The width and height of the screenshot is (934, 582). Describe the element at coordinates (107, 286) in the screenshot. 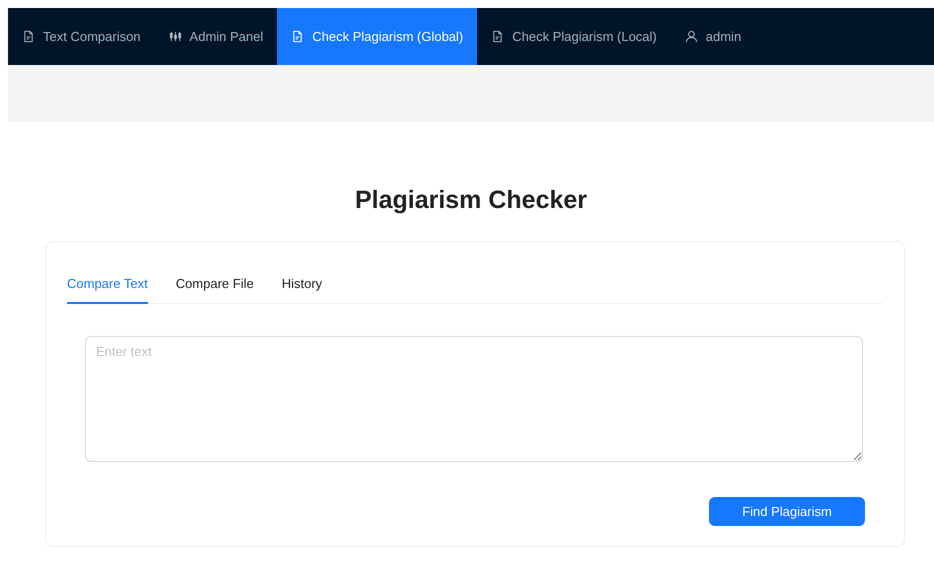

I see `tab: Compare Text` at that location.